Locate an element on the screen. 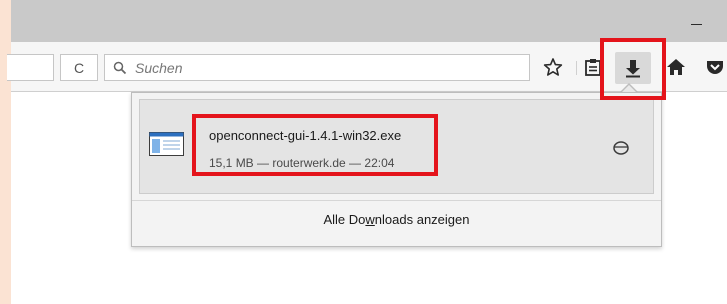 The height and width of the screenshot is (304, 727). download-file-meta: 15,1 MB — routerwerk.de — 22:04 is located at coordinates (302, 163).